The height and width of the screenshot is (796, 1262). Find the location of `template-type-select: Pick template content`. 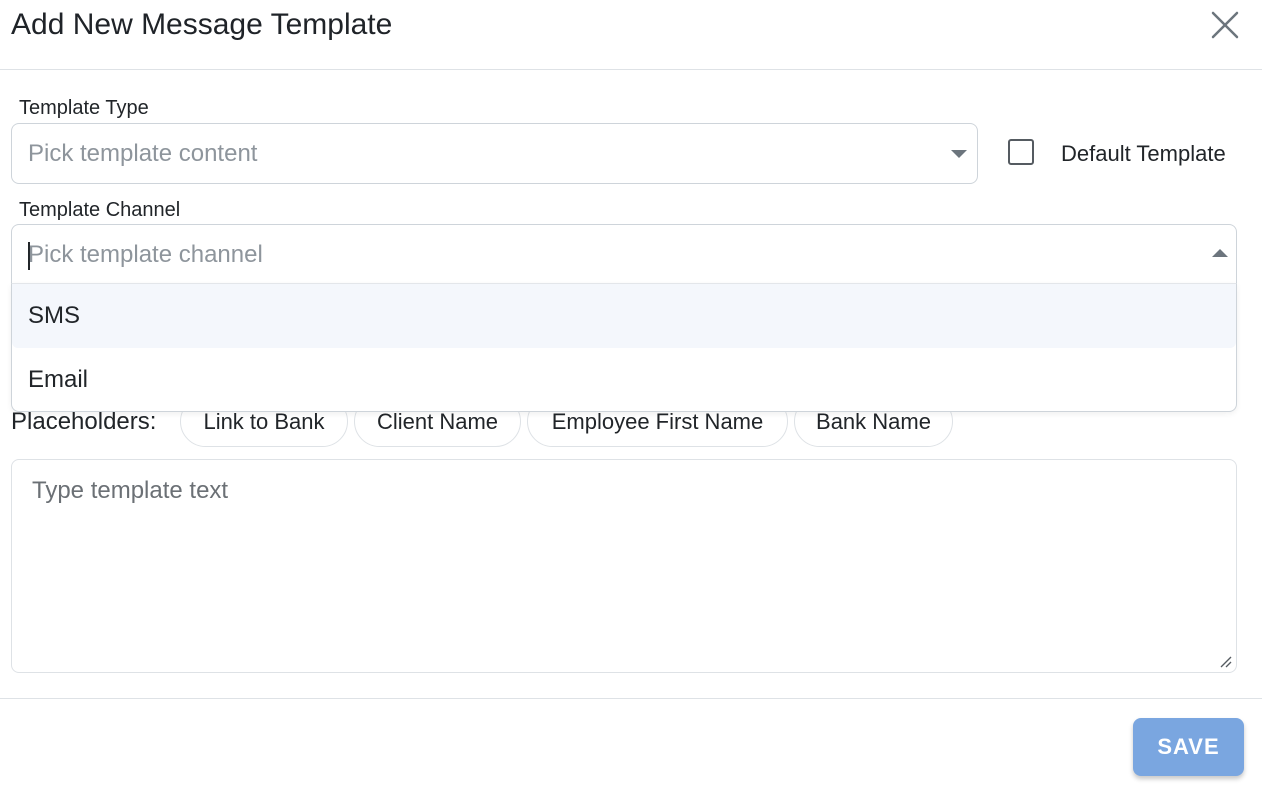

template-type-select: Pick template content is located at coordinates (494, 153).